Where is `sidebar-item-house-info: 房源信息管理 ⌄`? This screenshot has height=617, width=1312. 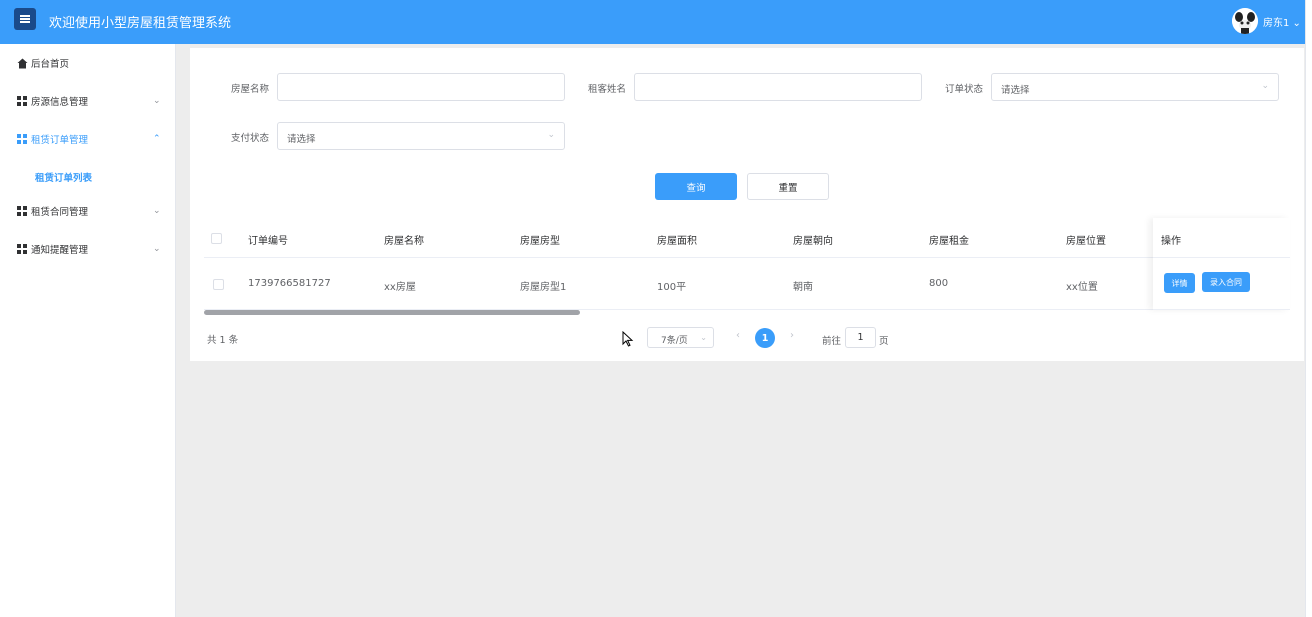 sidebar-item-house-info: 房源信息管理 ⌄ is located at coordinates (88, 101).